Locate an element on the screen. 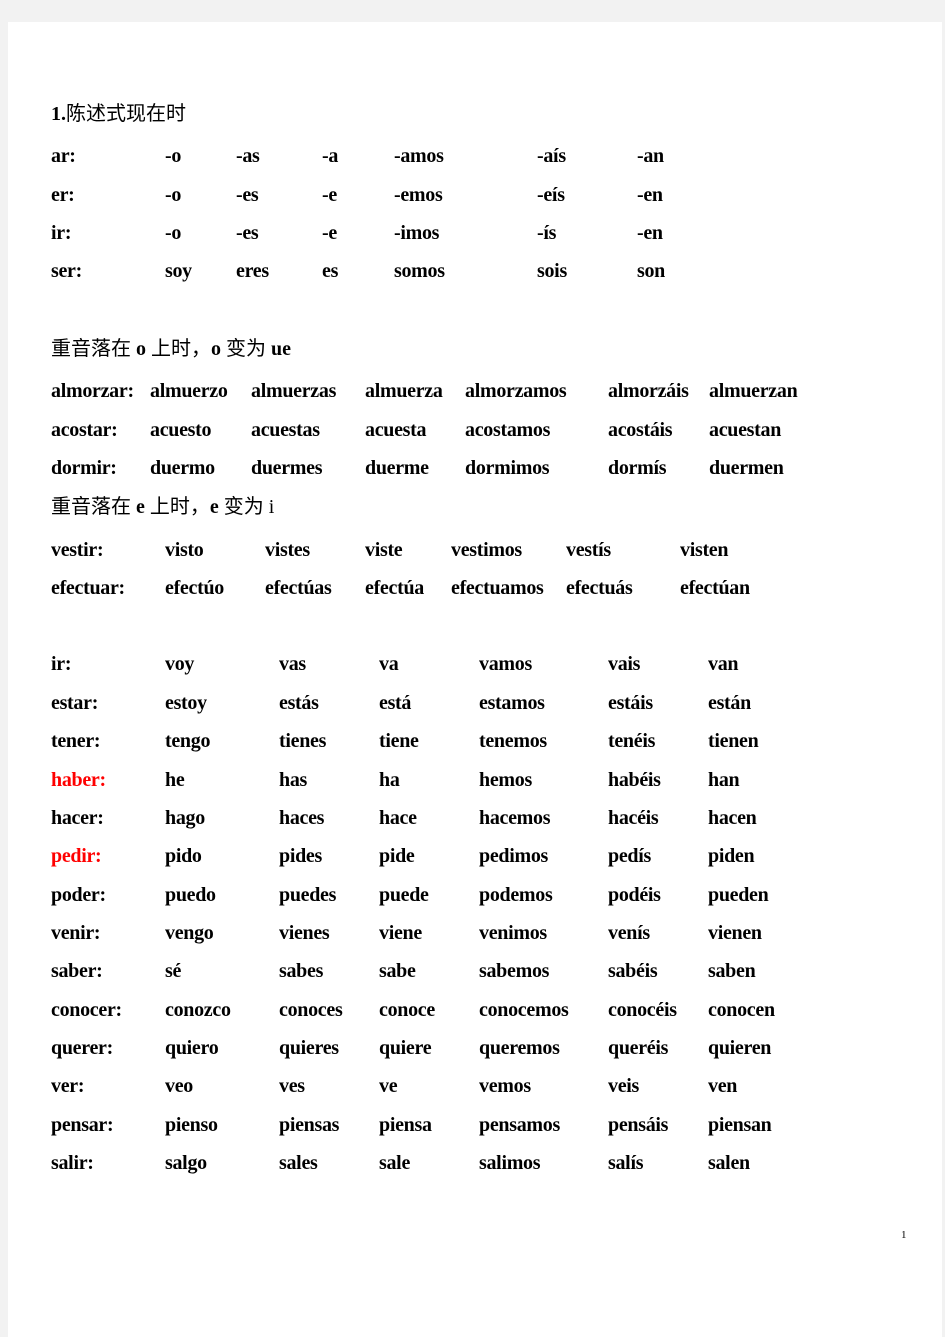 This screenshot has width=945, height=1337. conjugation-cell: hemos is located at coordinates (505, 780).